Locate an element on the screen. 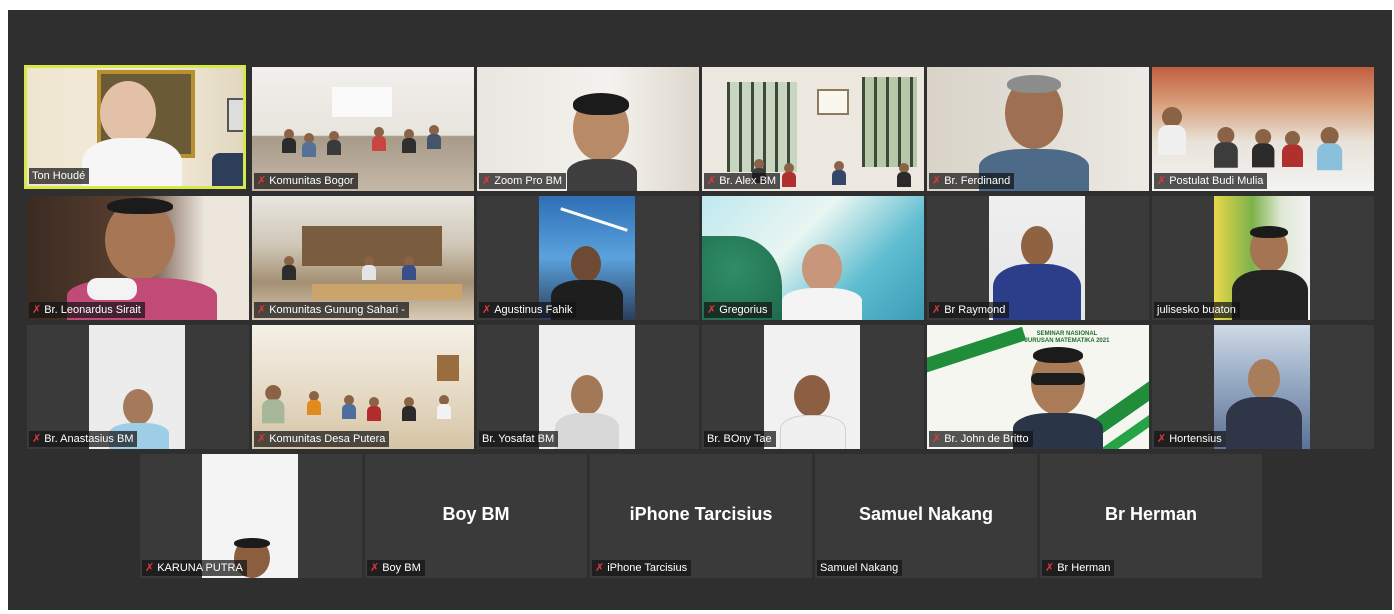  video-tile-samuel-nakang: Samuel Nakang Samuel Nakang is located at coordinates (926, 516).